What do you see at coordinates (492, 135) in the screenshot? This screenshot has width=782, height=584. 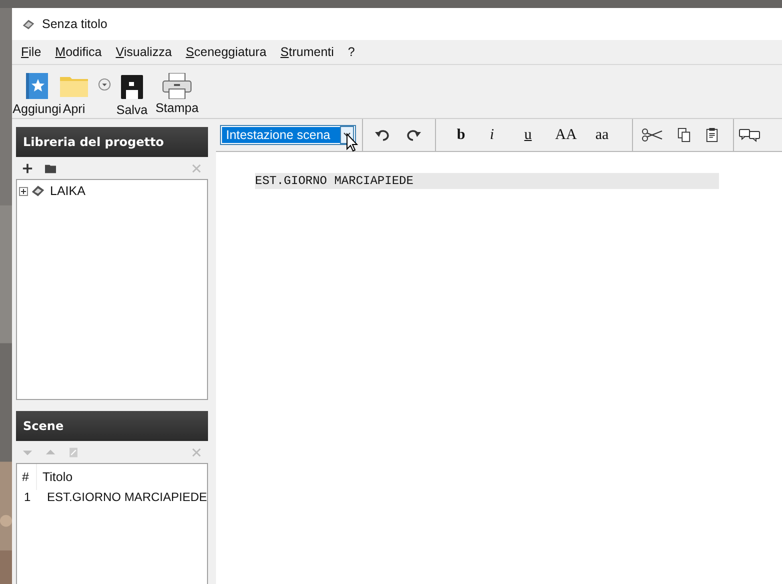 I see `italic-button: i` at bounding box center [492, 135].